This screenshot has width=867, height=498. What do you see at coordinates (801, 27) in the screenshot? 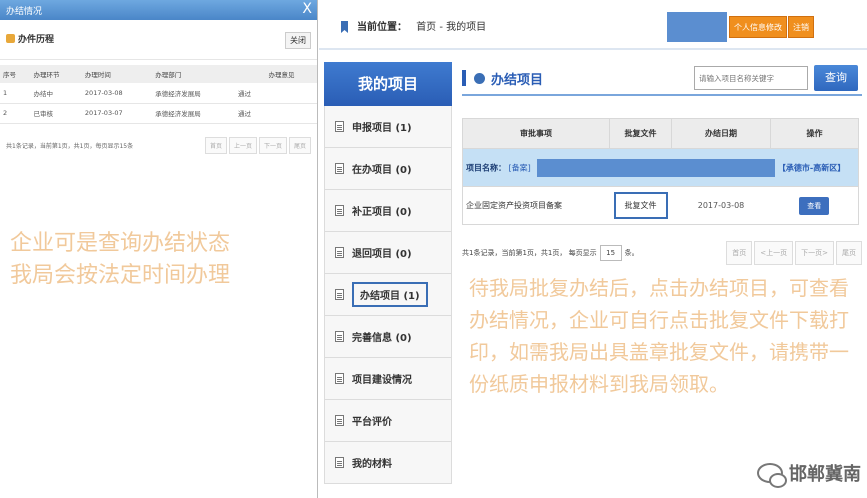
I see `logout-button: 注销` at bounding box center [801, 27].